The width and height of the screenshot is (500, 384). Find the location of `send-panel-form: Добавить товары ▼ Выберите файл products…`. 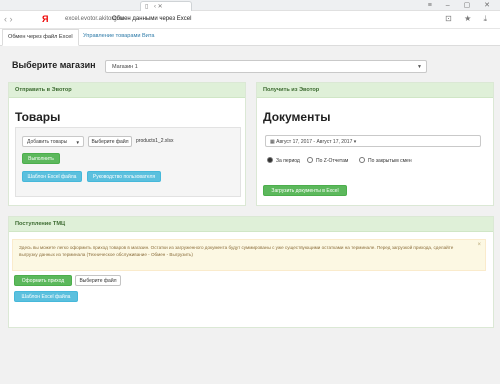

send-panel-form: Добавить товары ▼ Выберите файл products… is located at coordinates (128, 162).